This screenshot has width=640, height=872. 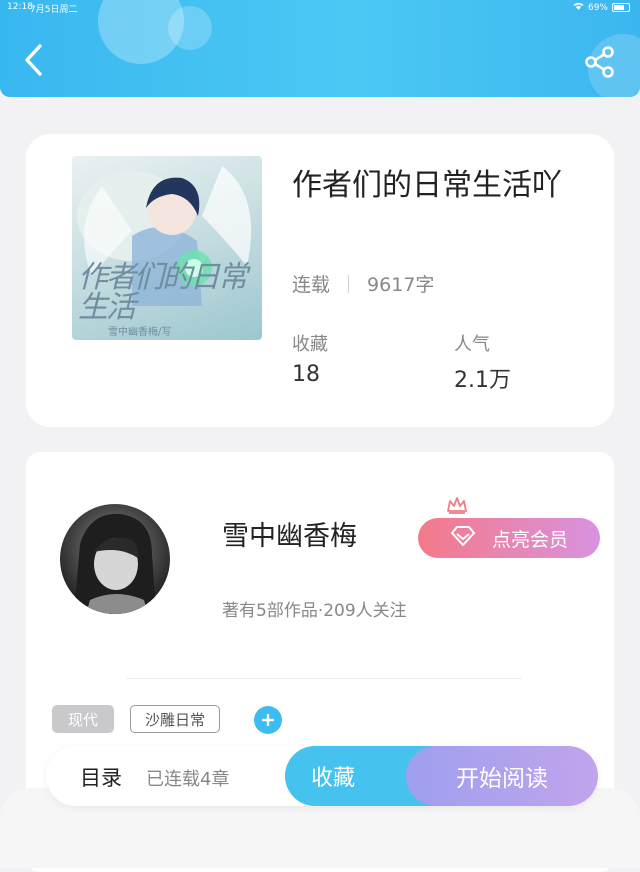 I want to click on read-label: 开始阅读, so click(x=502, y=779).